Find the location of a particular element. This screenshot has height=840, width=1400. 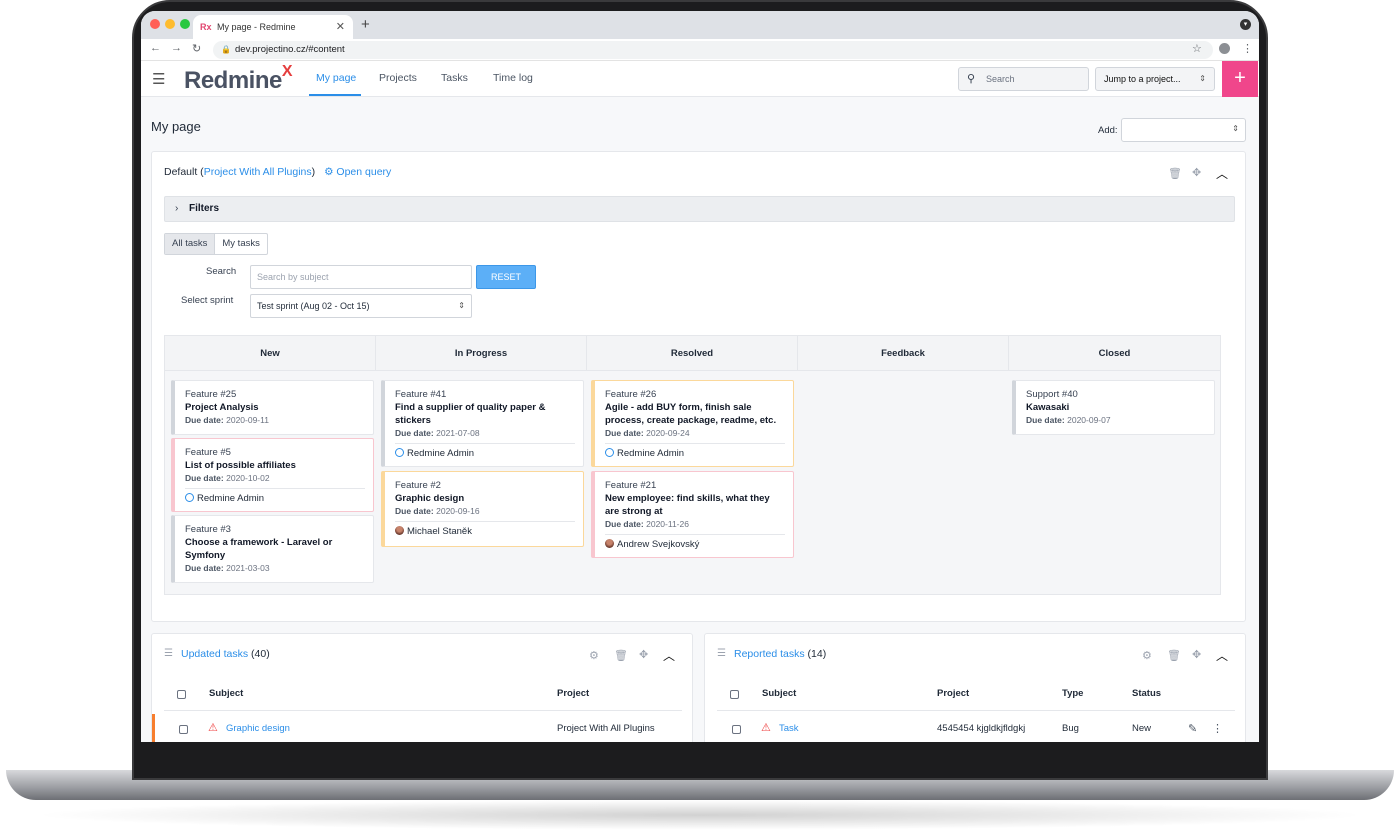

add-block-select: ⇕ is located at coordinates (1183, 130).